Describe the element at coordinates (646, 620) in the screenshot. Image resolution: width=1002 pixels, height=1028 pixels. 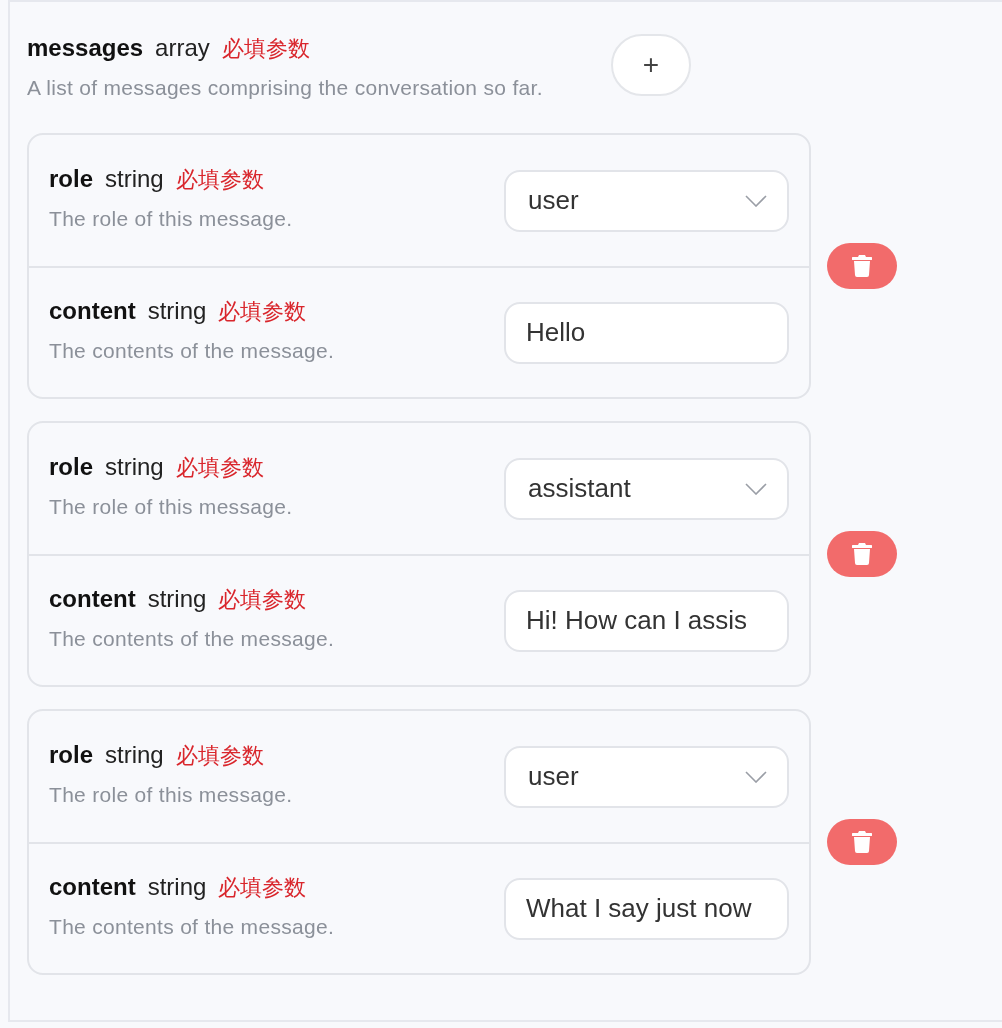
I see `text-field: Hi! How can I assis` at that location.